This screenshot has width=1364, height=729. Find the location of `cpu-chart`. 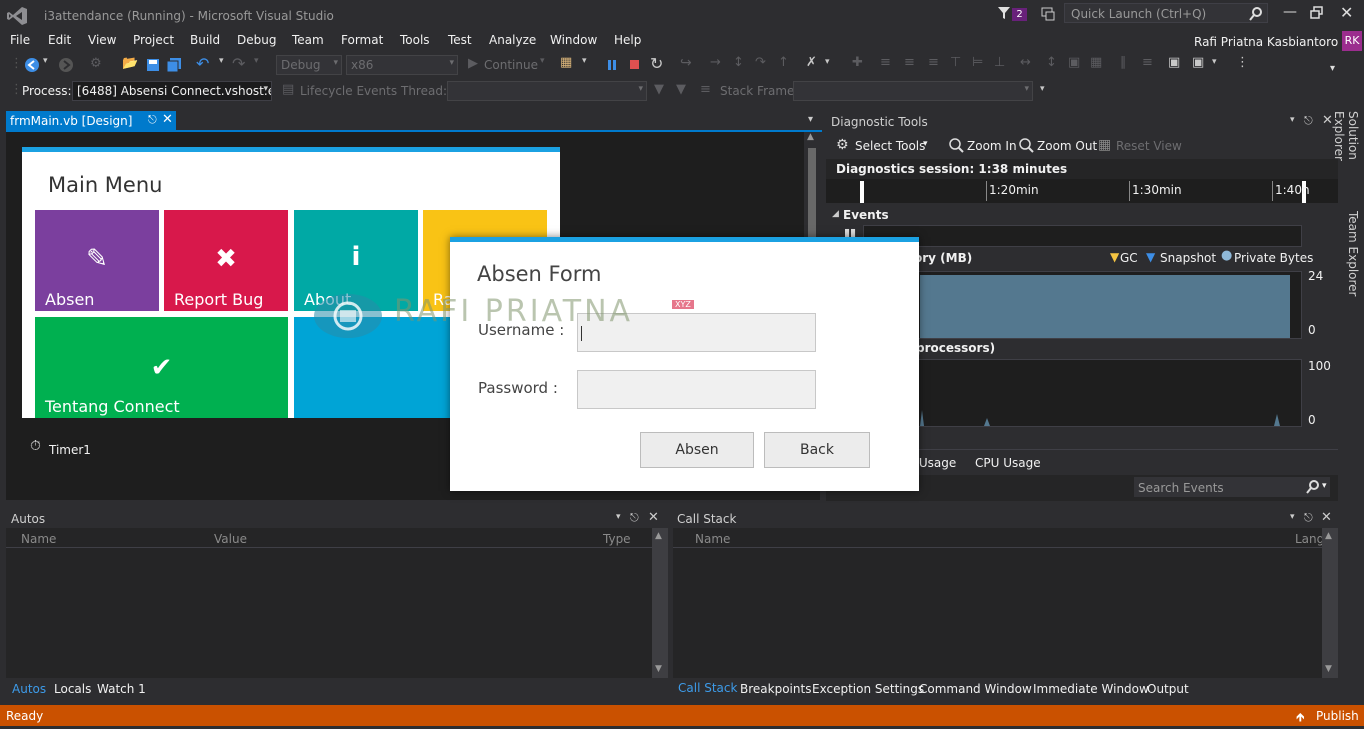

cpu-chart is located at coordinates (1082, 393).